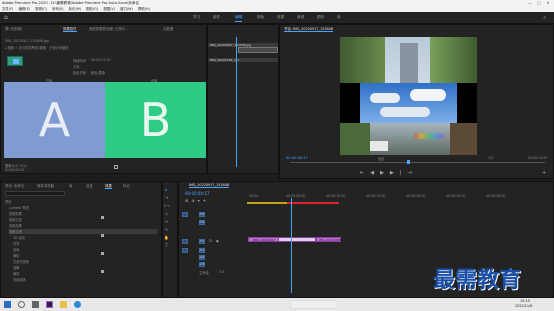  What do you see at coordinates (216, 17) in the screenshot?
I see `workspace-assembly: 组件` at bounding box center [216, 17].